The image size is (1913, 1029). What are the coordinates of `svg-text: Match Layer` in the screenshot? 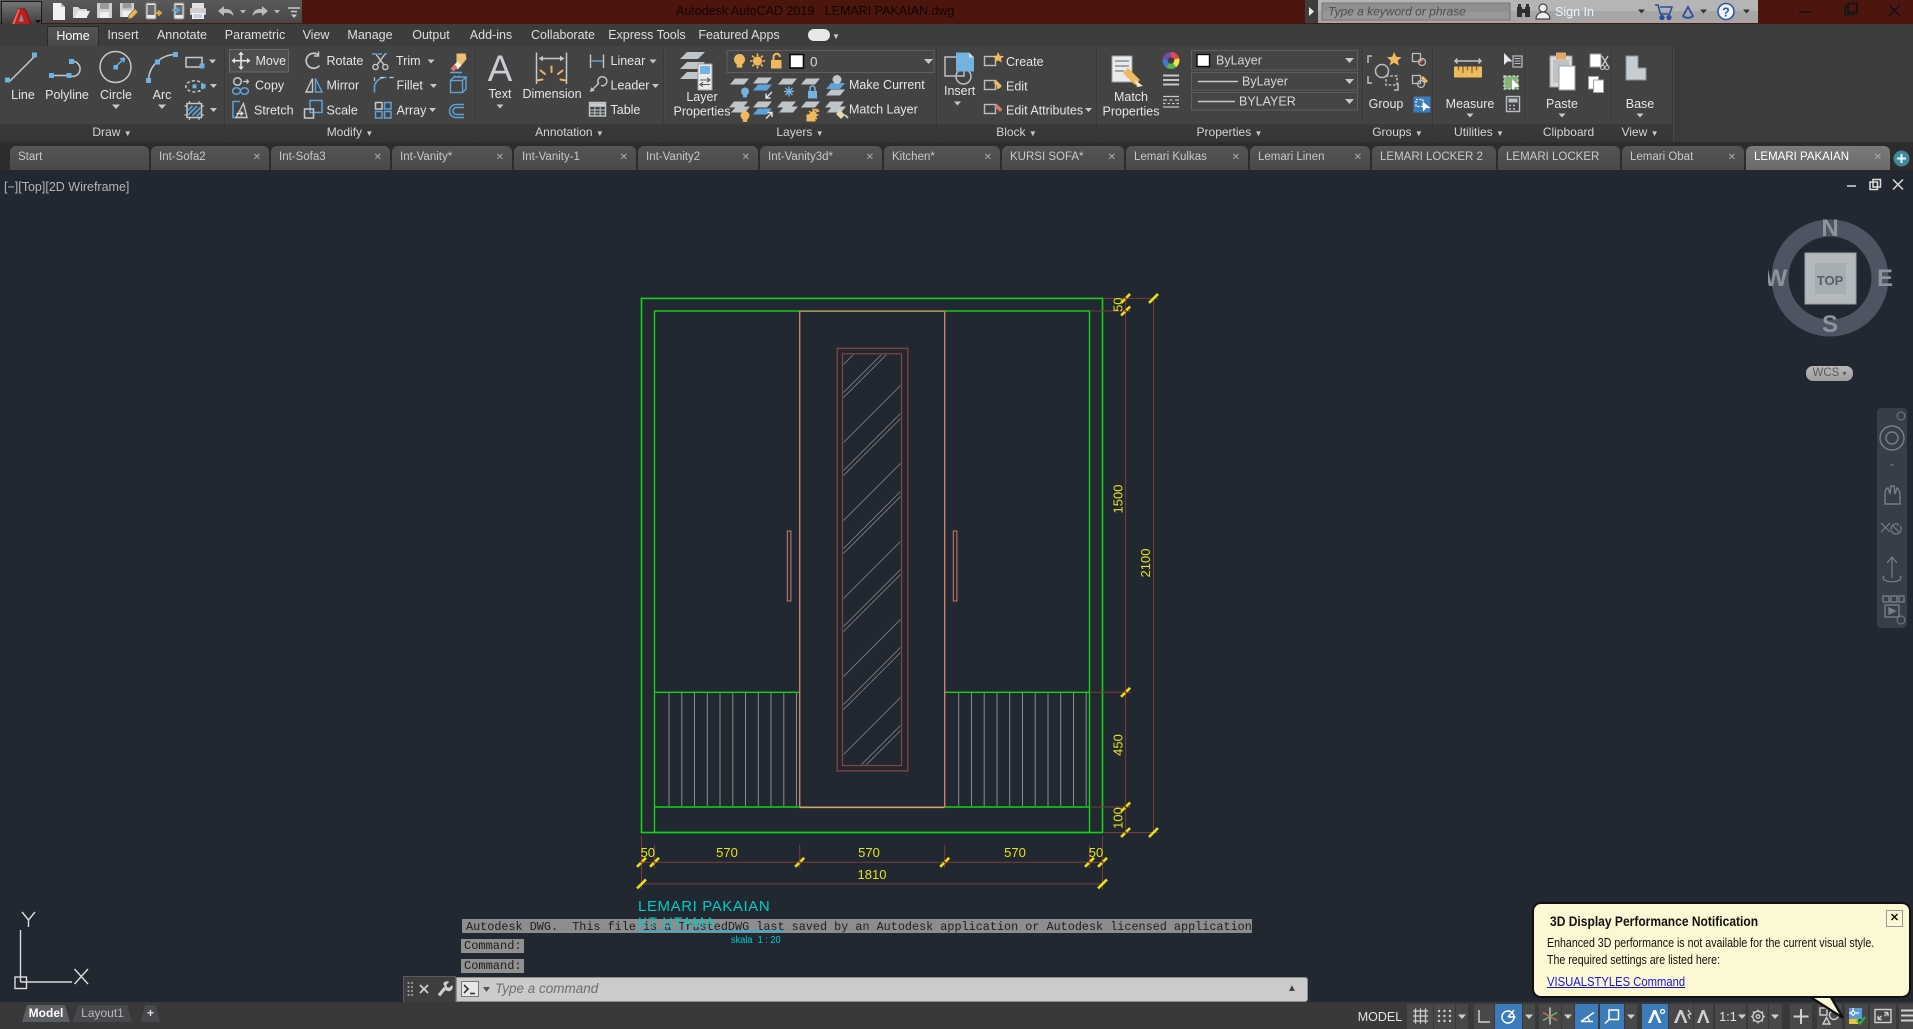 It's located at (883, 110).